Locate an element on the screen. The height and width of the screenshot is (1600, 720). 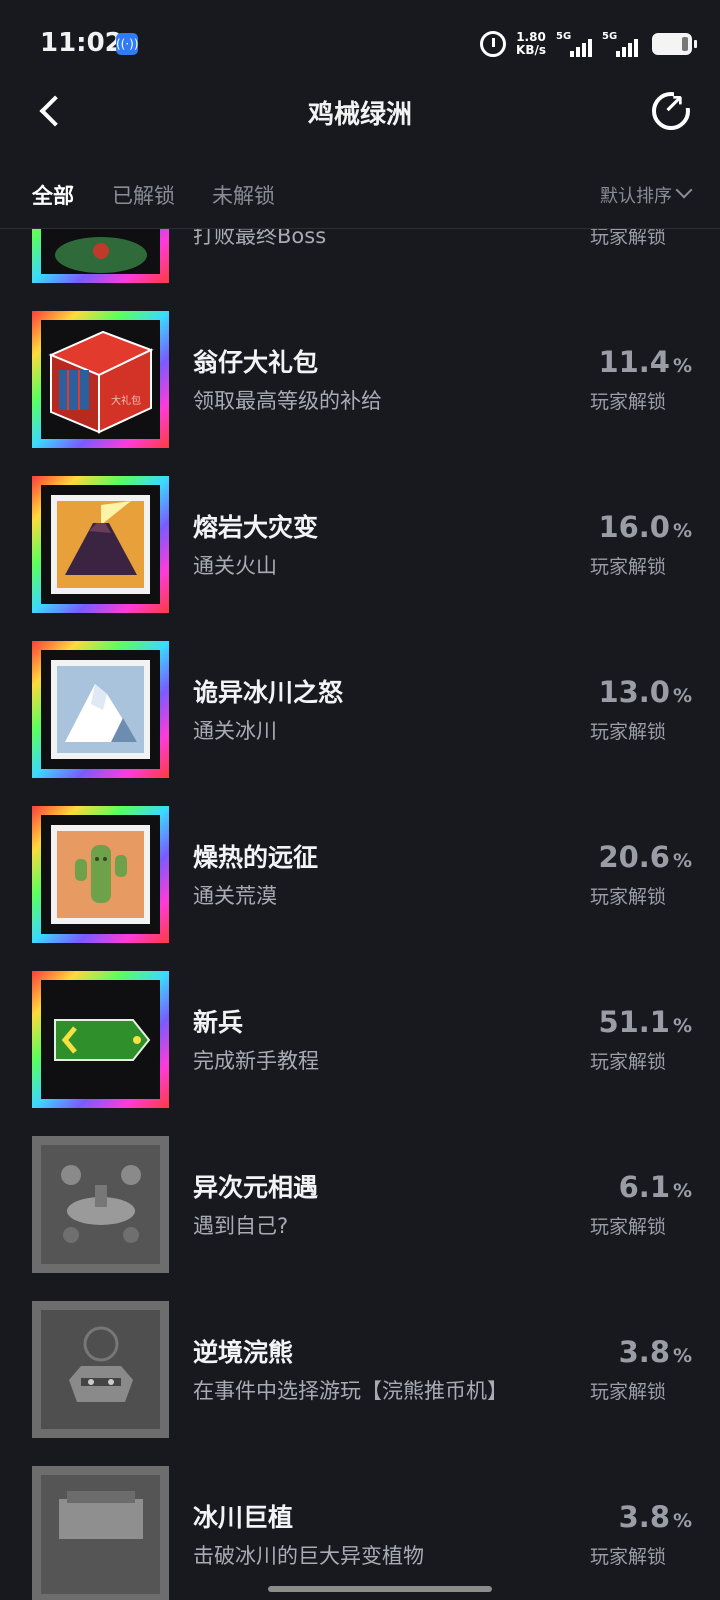
achievement-desc: 完成新手教程 is located at coordinates (256, 1061).